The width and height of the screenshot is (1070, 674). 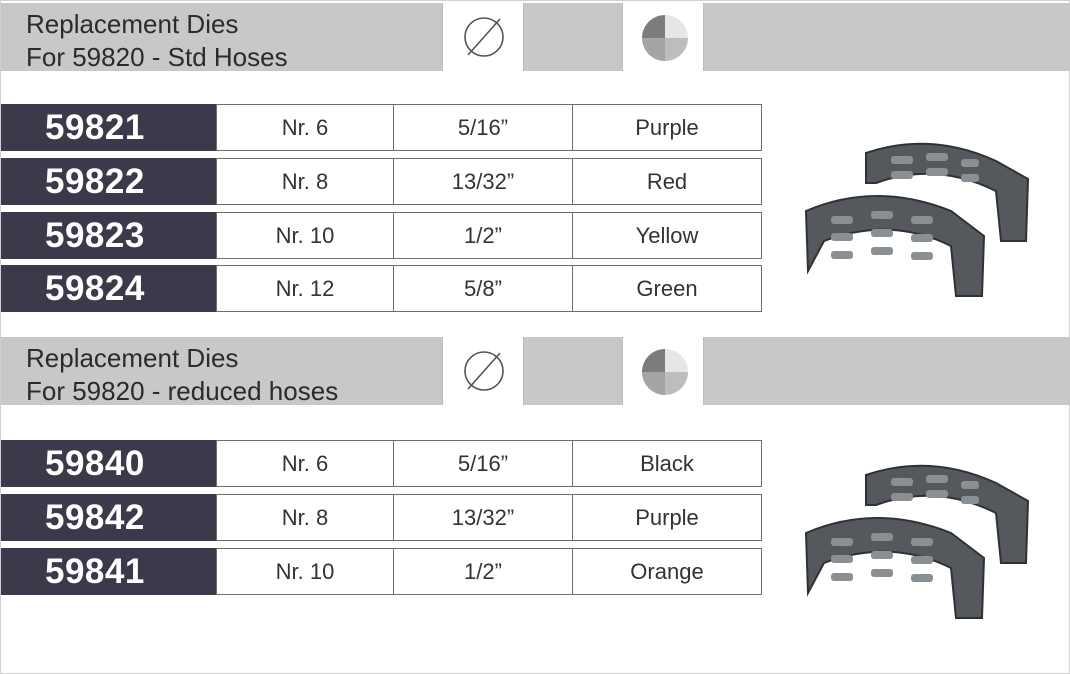 I want to click on section-title-line2: For 59820 - reduced hoses, so click(x=182, y=391).